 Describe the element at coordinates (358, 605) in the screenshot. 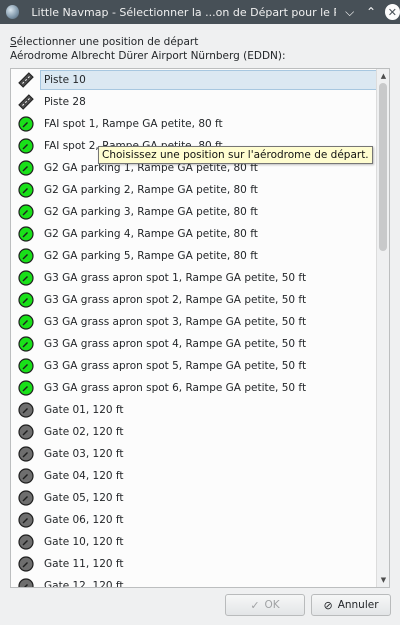

I see `cancel-button-label: Annuler` at that location.